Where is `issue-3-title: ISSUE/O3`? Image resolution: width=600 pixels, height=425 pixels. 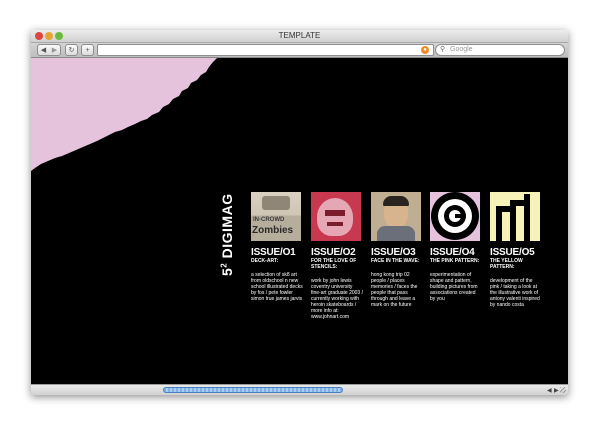
issue-3-title: ISSUE/O3 is located at coordinates (398, 252).